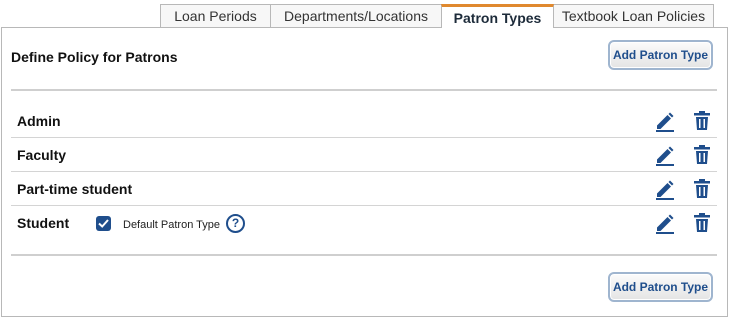 The image size is (729, 319). I want to click on add-patron-type-button-top: Add Patron Type, so click(660, 55).